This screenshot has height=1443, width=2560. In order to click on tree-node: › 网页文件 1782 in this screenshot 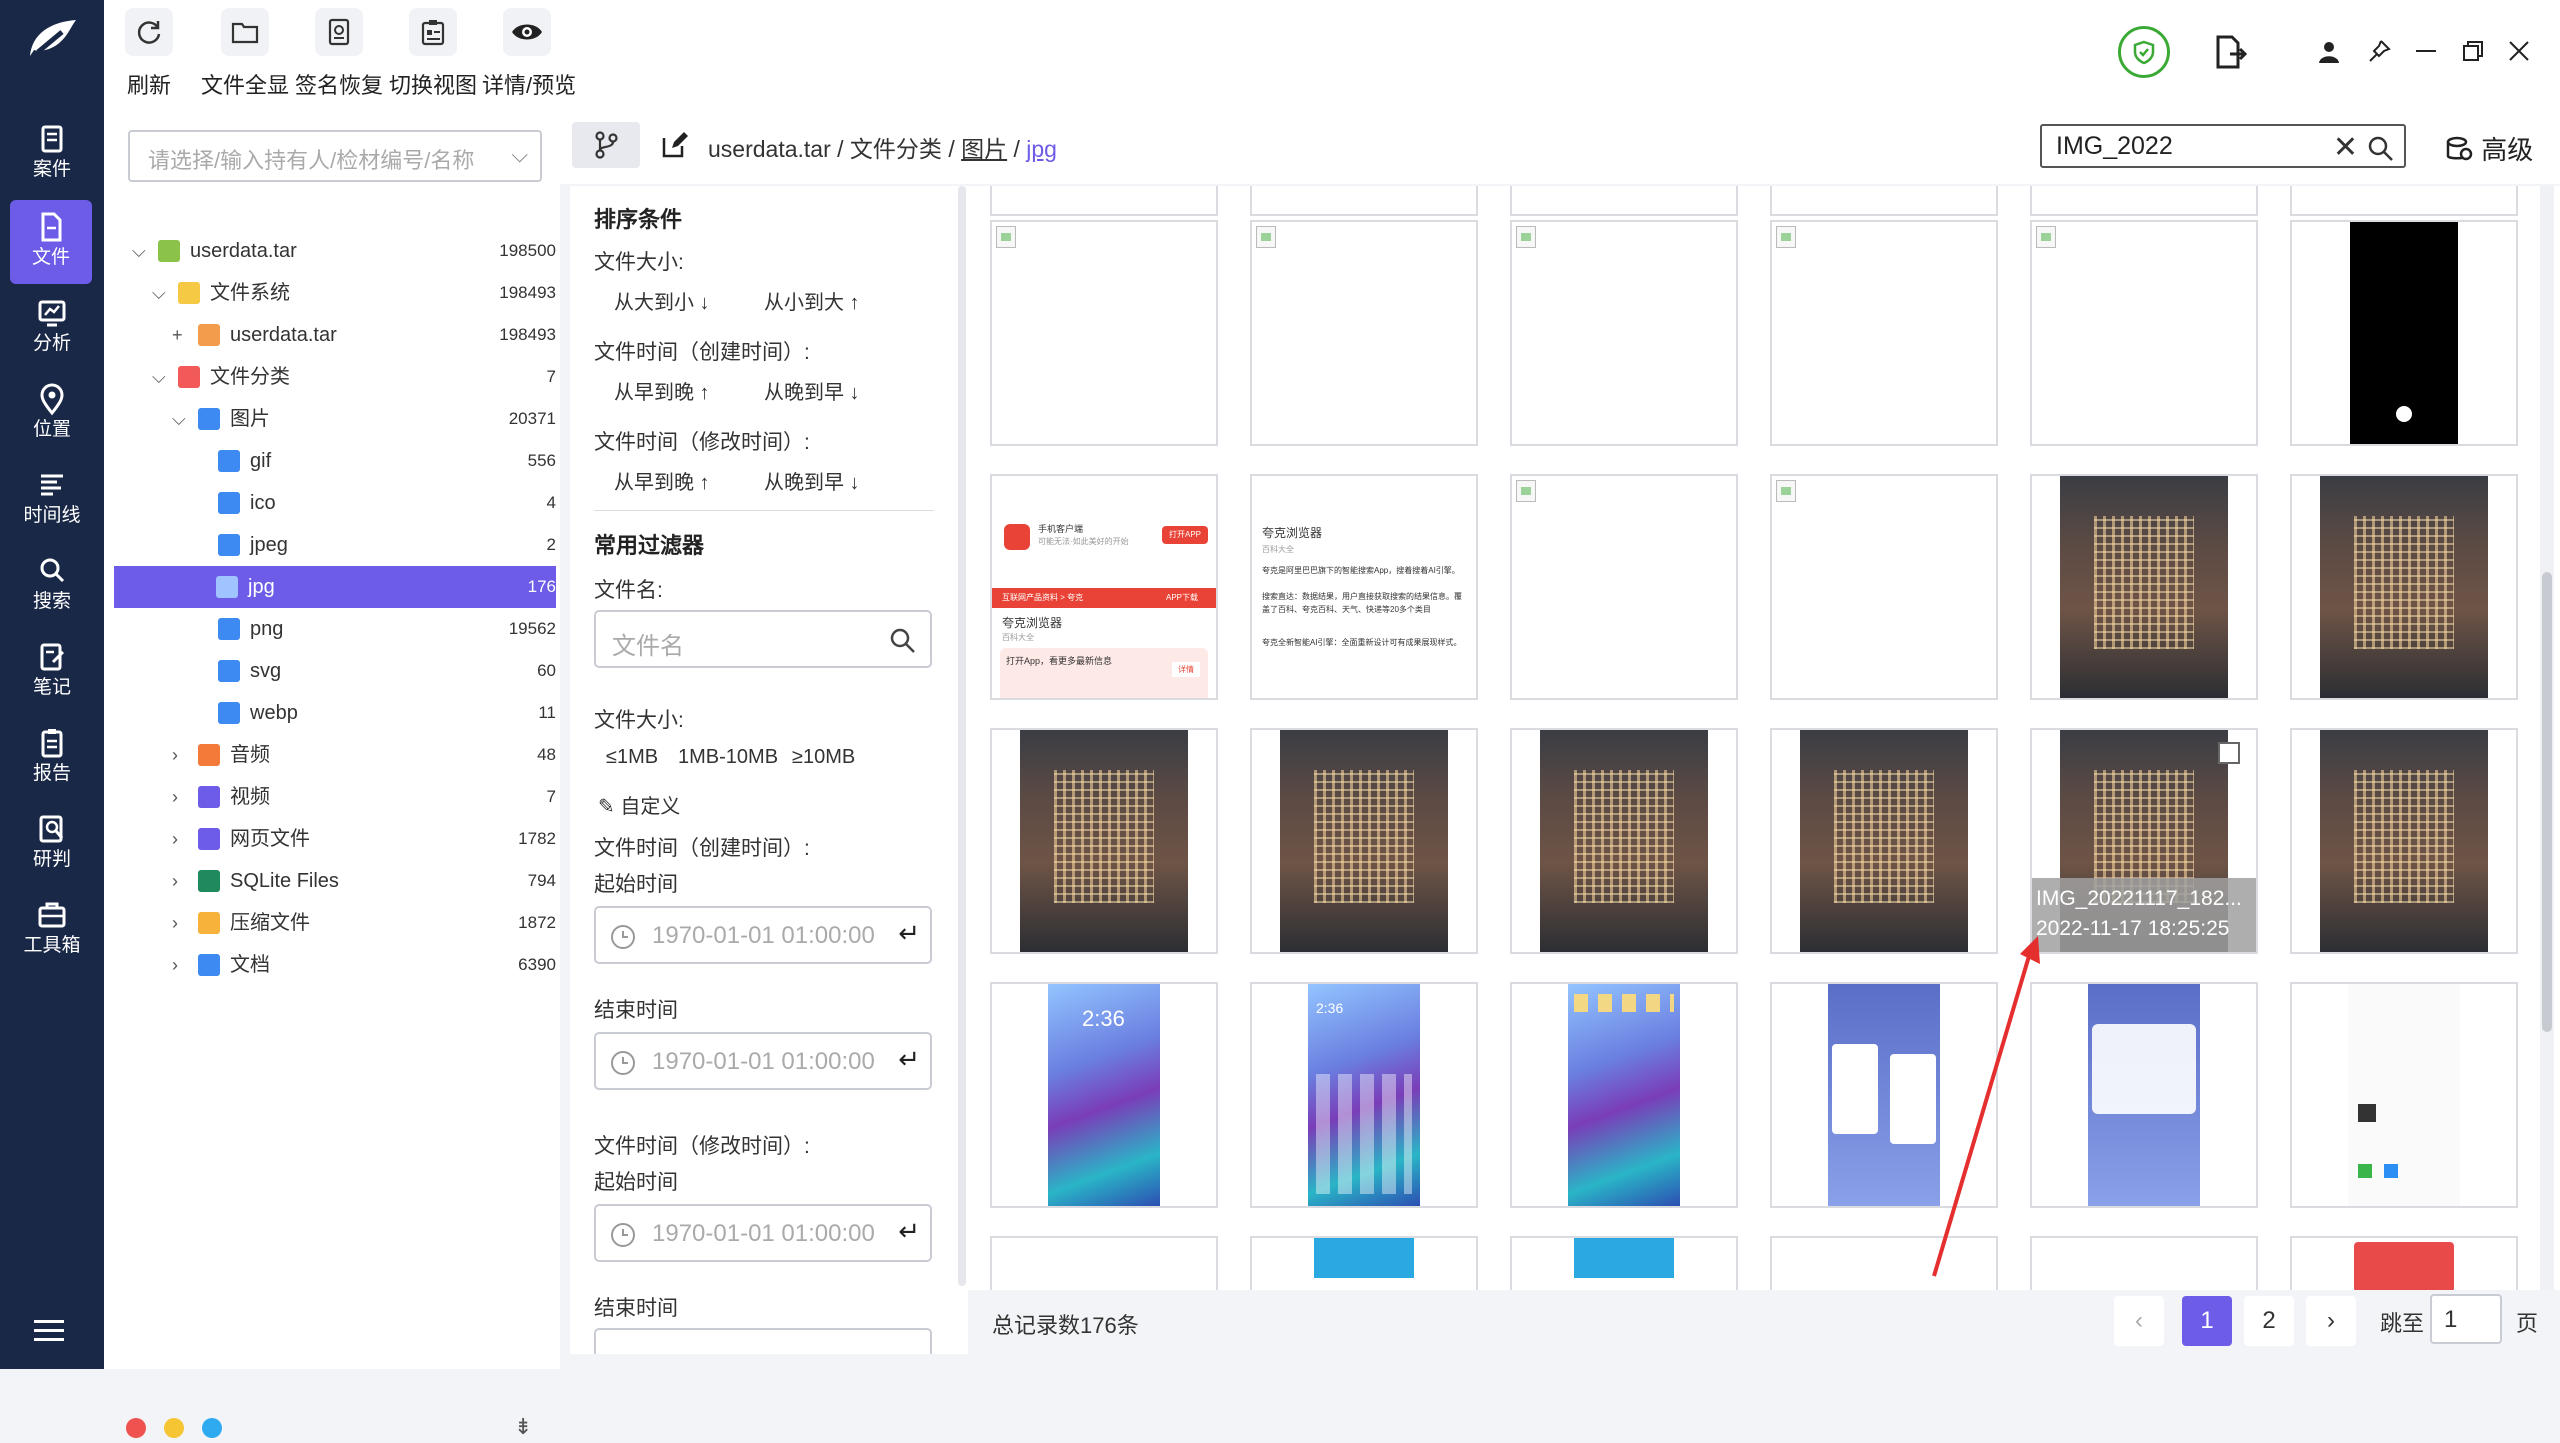, I will do `click(336, 839)`.